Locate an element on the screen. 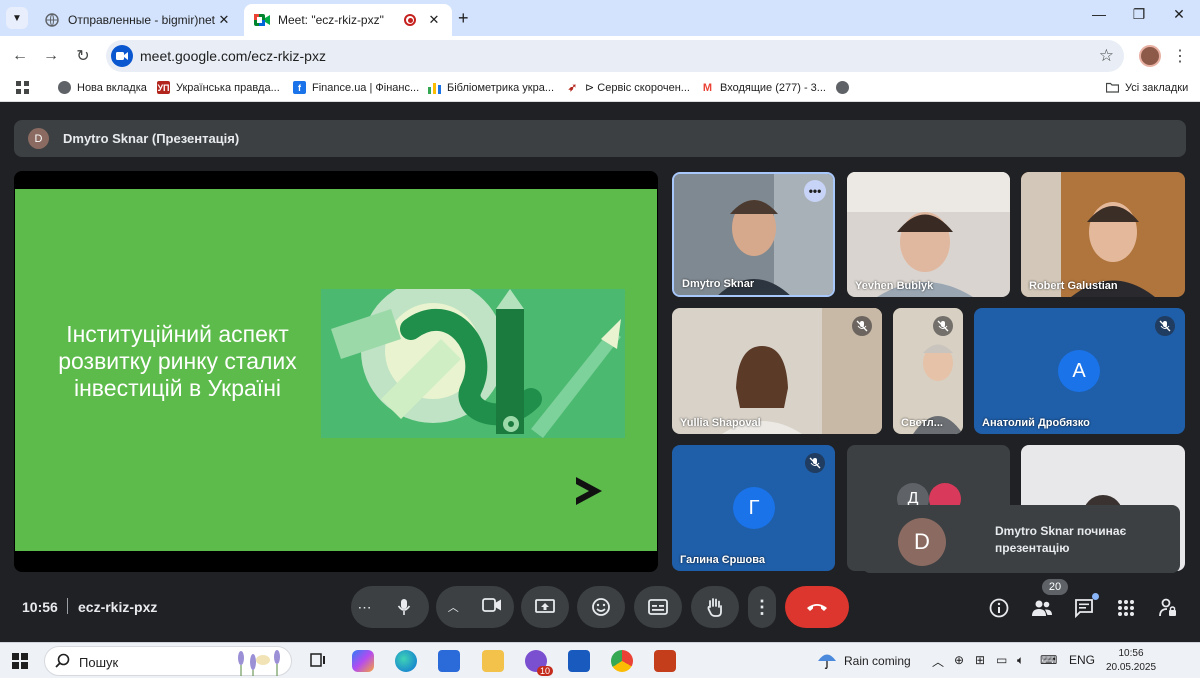  meet-icon is located at coordinates (262, 20).